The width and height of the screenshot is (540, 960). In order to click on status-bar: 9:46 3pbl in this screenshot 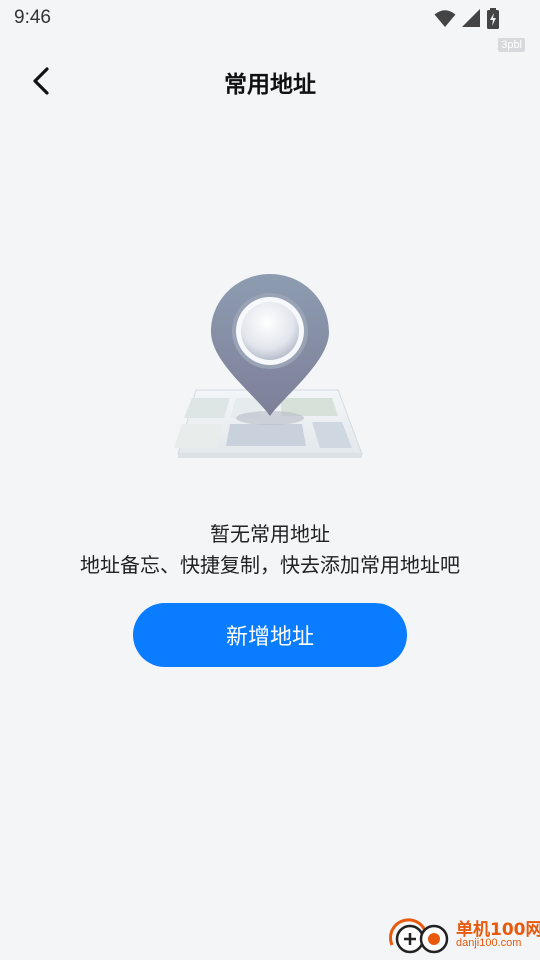, I will do `click(270, 26)`.